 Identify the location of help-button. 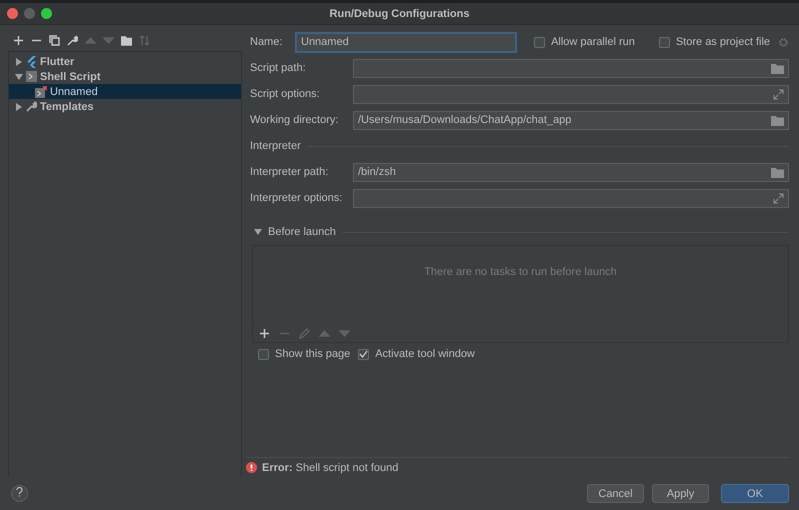
(19, 493).